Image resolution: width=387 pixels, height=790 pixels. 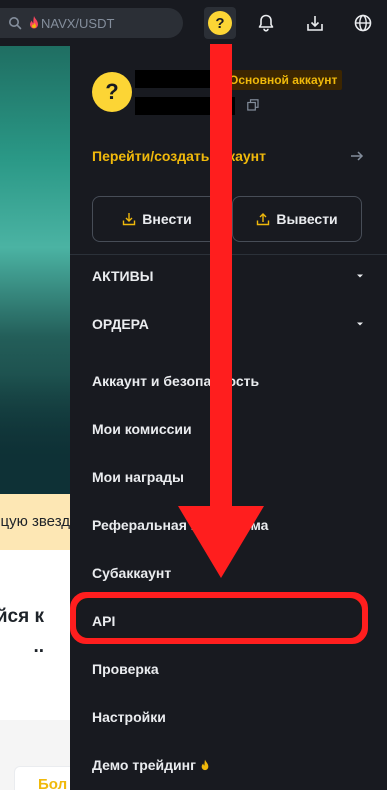 I want to click on download-button, so click(x=315, y=23).